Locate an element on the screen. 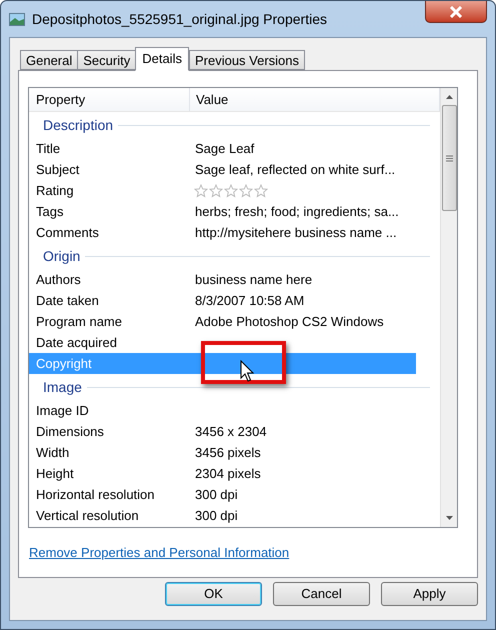 This screenshot has width=496, height=630. group-heading: Description is located at coordinates (78, 125).